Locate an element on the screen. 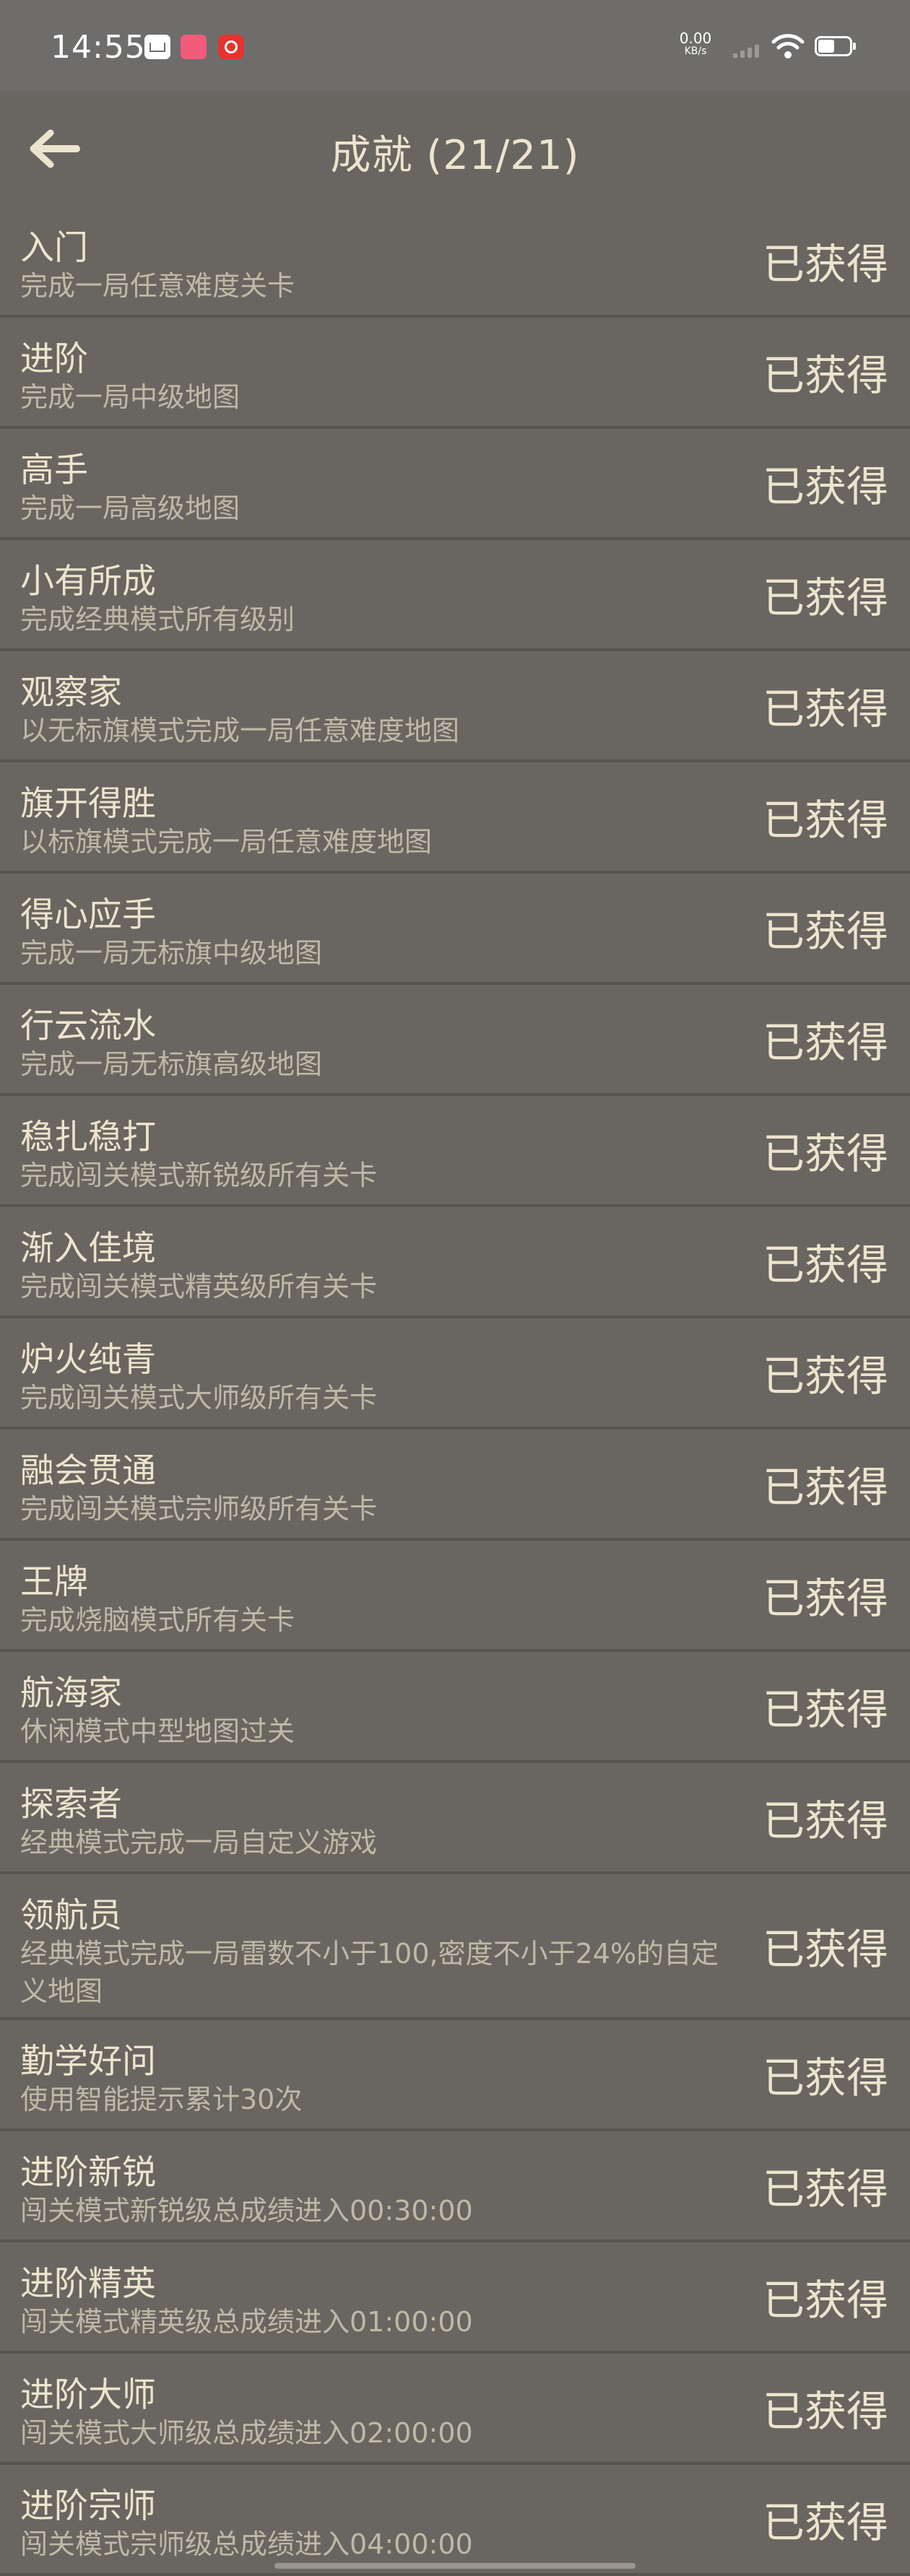 This screenshot has height=2576, width=910. achievement-row: 旗开得胜 以标旗模式完成一局任意难度地图 已获得 is located at coordinates (455, 818).